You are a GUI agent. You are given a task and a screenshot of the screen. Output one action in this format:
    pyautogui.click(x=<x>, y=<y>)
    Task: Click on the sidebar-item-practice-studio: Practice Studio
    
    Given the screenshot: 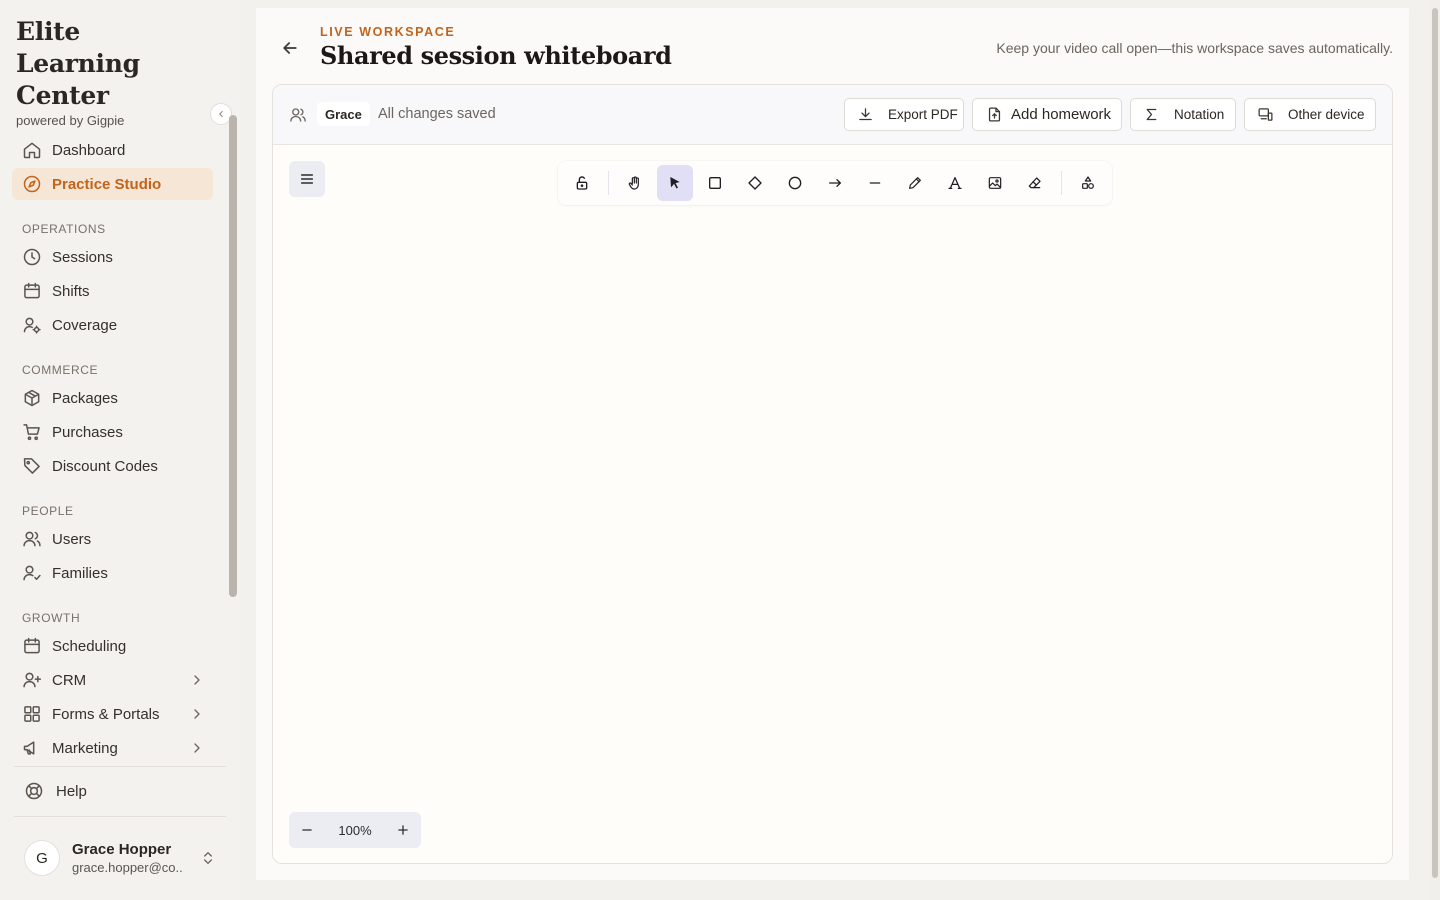 What is the action you would take?
    pyautogui.click(x=112, y=184)
    